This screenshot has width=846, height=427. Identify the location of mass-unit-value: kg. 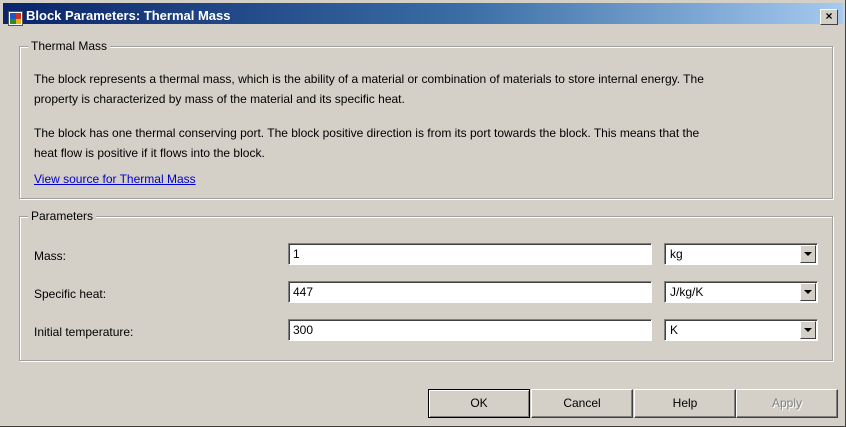
(676, 254).